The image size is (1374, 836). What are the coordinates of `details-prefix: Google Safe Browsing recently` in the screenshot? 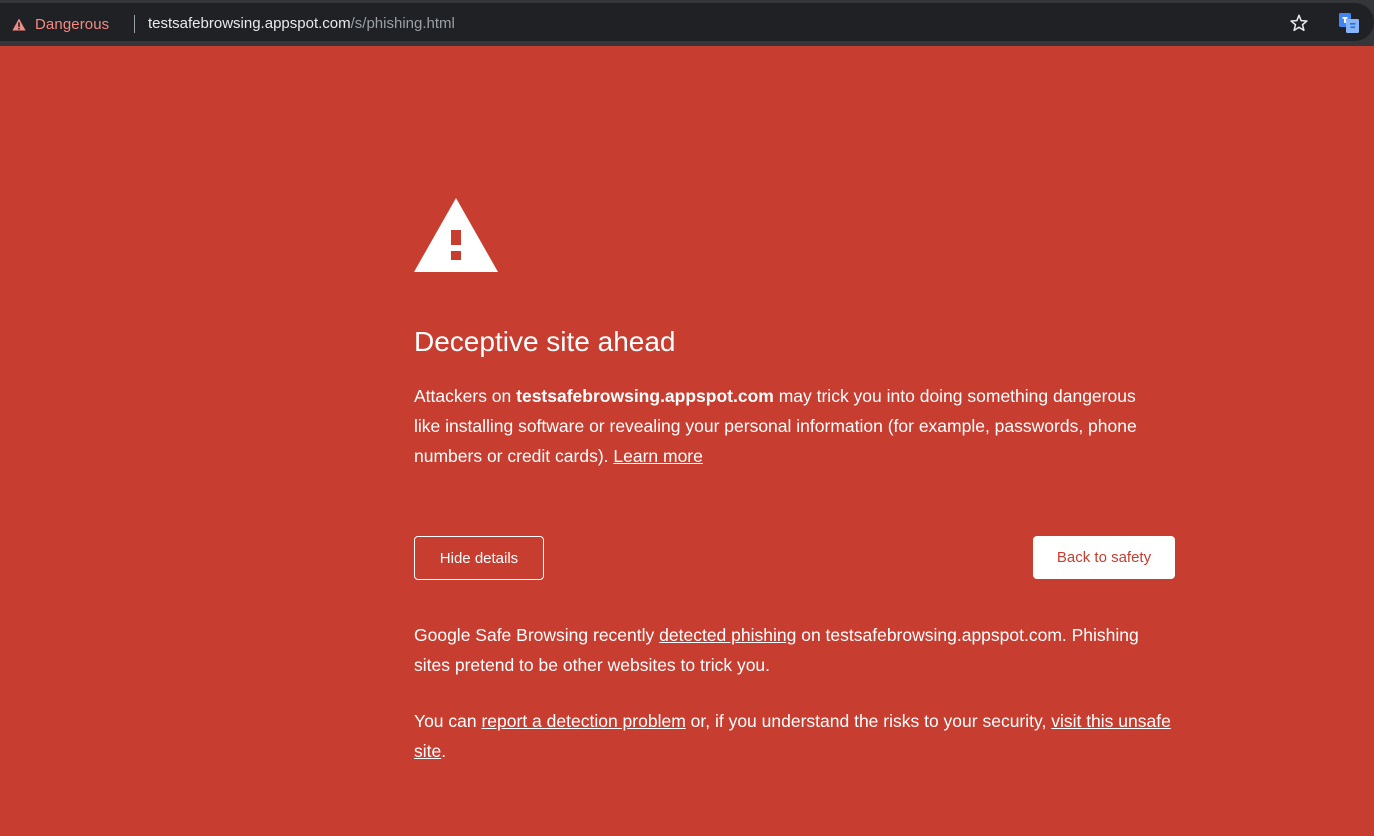 It's located at (537, 635).